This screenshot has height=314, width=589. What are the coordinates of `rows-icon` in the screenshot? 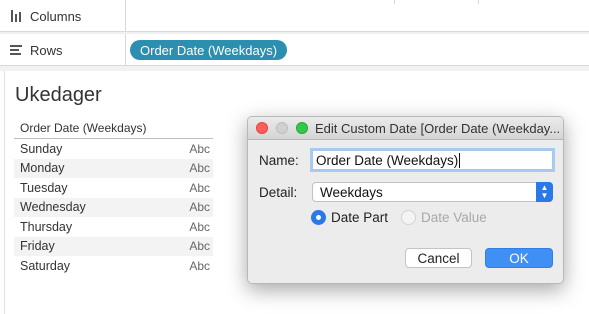 It's located at (17, 50).